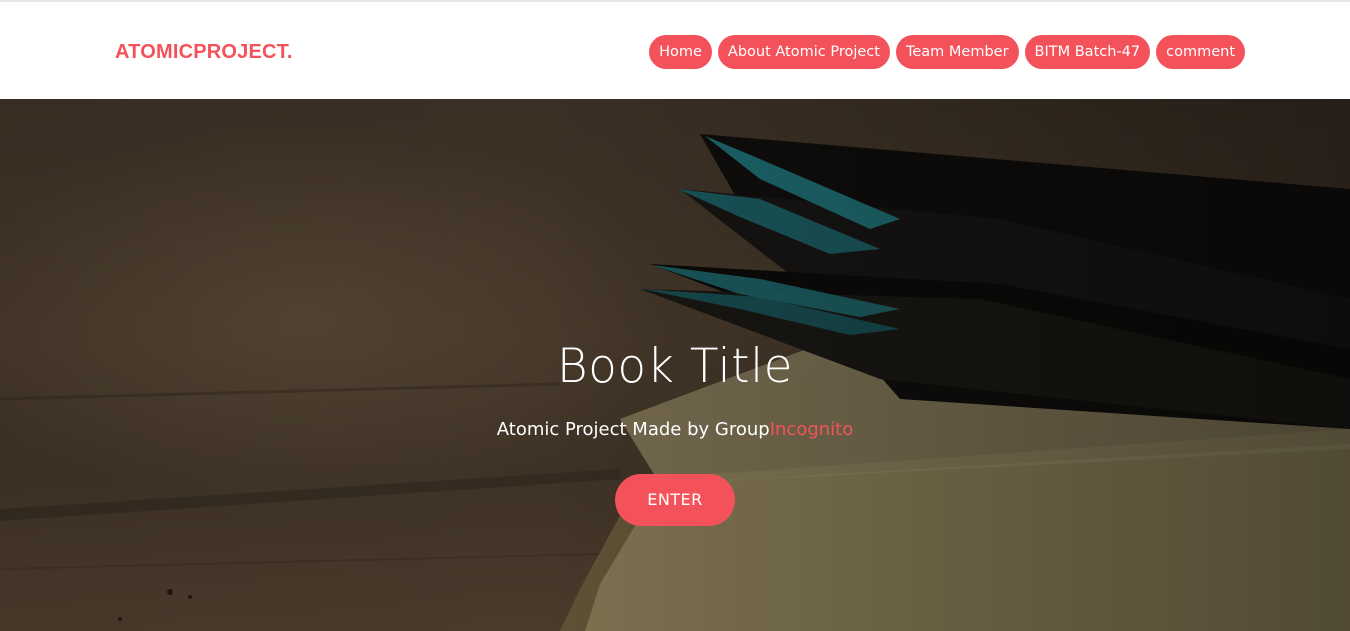 The height and width of the screenshot is (631, 1350). What do you see at coordinates (675, 500) in the screenshot?
I see `enter-button: ENTER` at bounding box center [675, 500].